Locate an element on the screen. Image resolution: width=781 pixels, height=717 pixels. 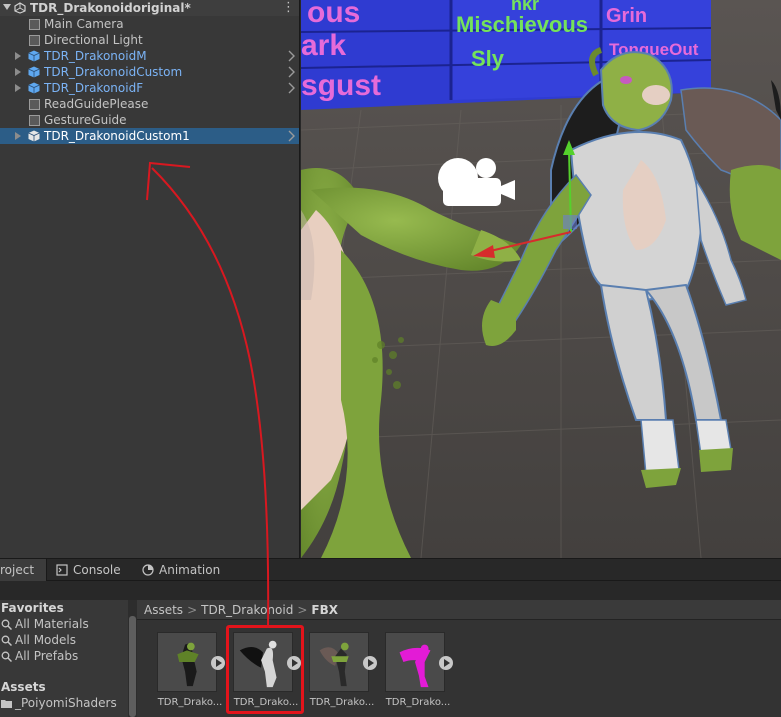
collapse-arrow-icon is located at coordinates (7, 7).